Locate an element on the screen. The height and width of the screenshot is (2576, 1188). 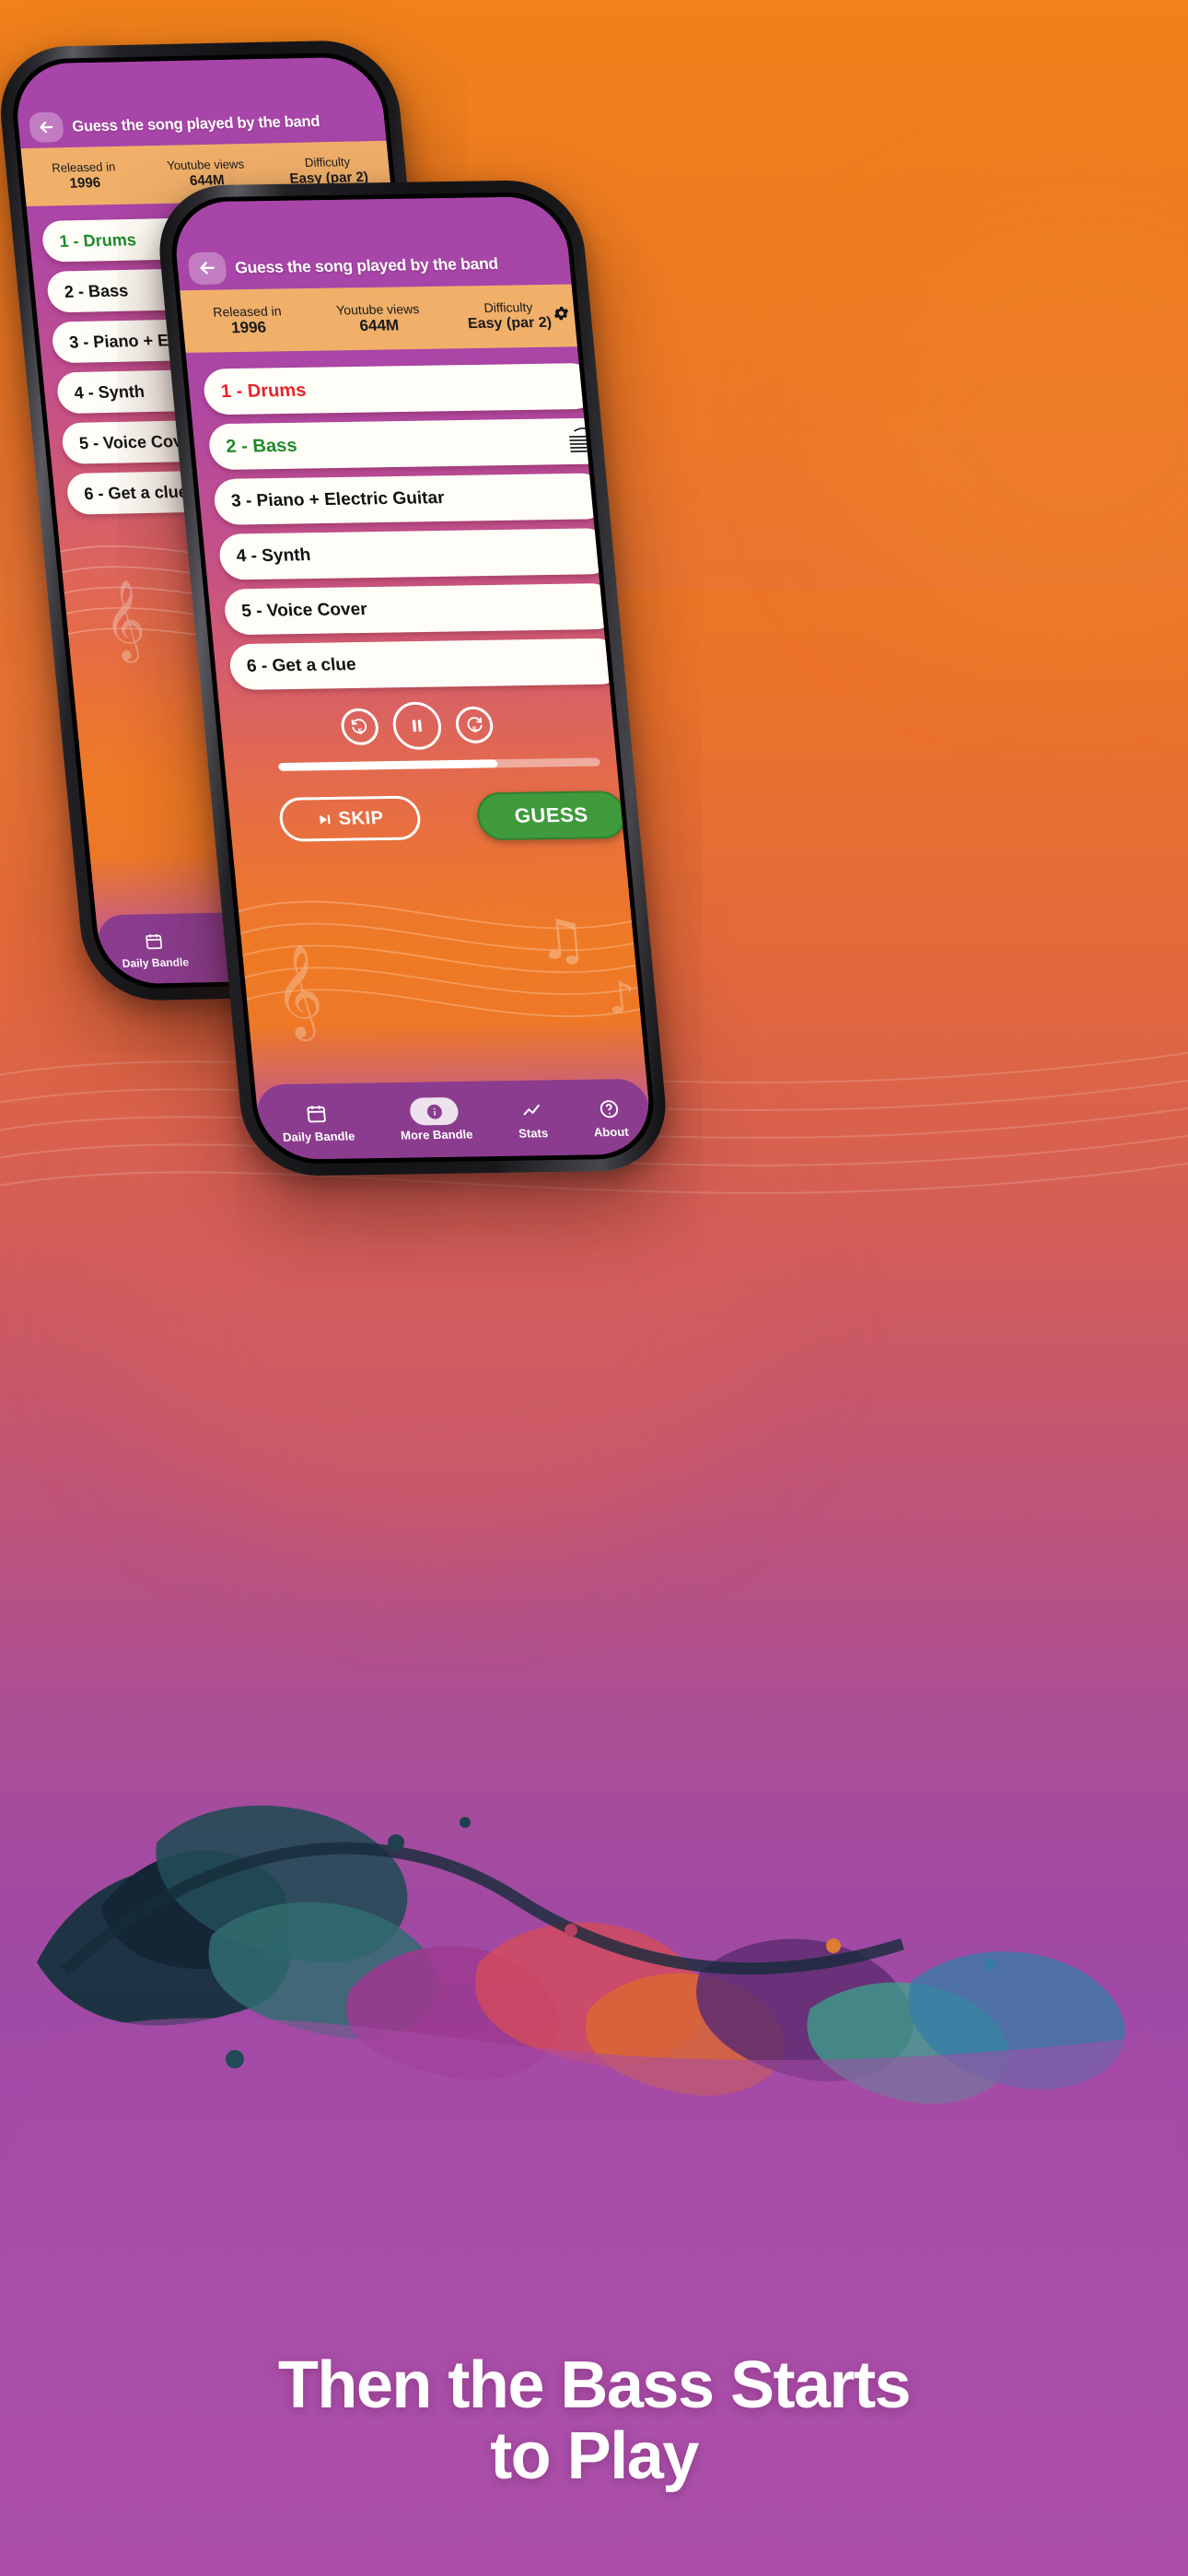
forward-seconds: 5 is located at coordinates (475, 729).